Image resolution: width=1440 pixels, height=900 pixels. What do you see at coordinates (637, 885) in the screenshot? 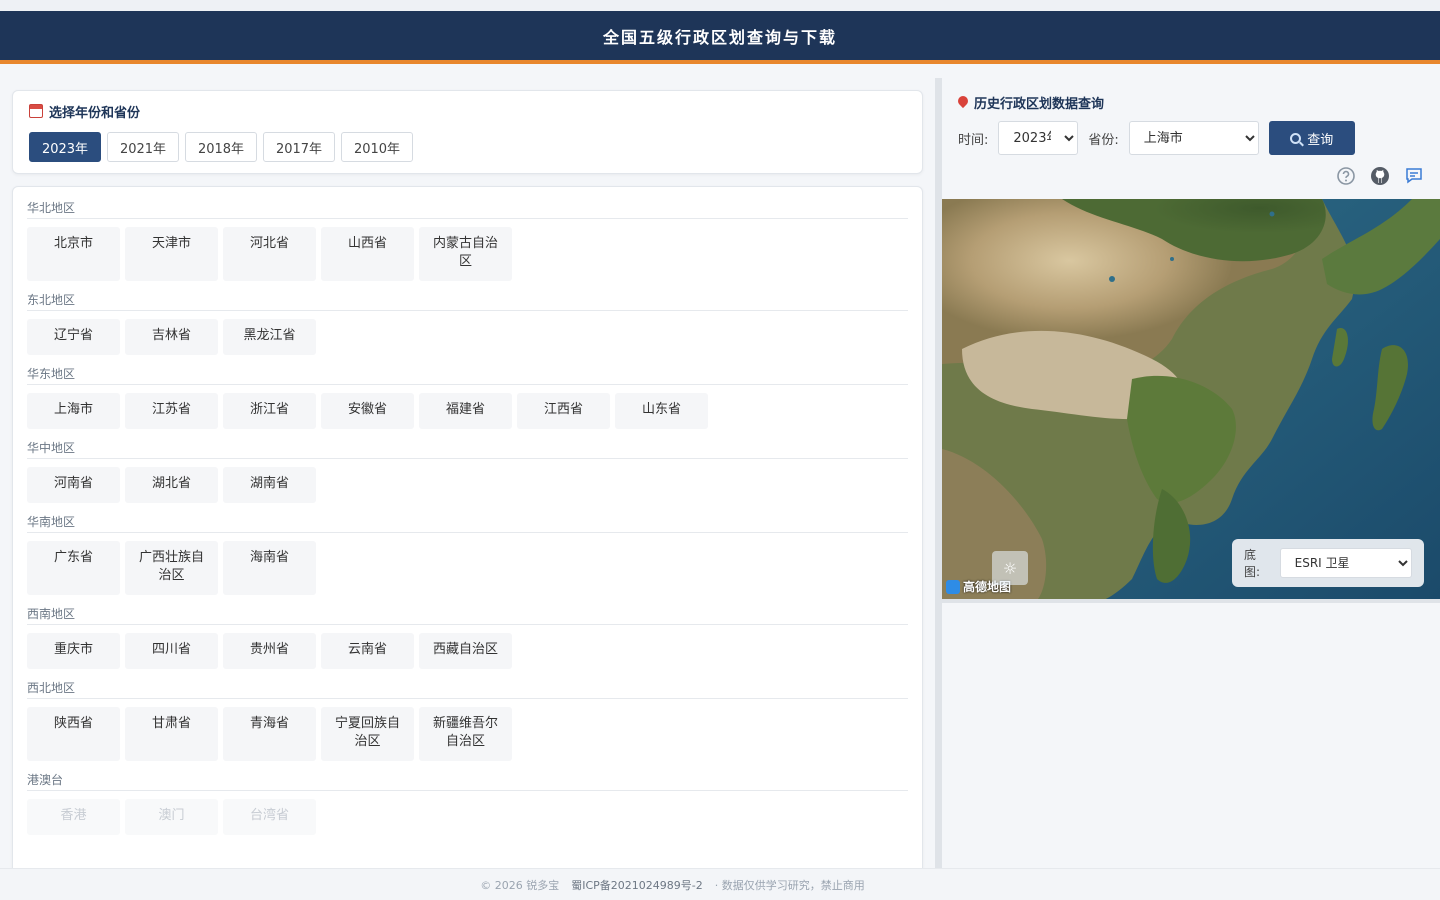
I see `icp-link: 蜀ICP备2021024989号-2` at bounding box center [637, 885].